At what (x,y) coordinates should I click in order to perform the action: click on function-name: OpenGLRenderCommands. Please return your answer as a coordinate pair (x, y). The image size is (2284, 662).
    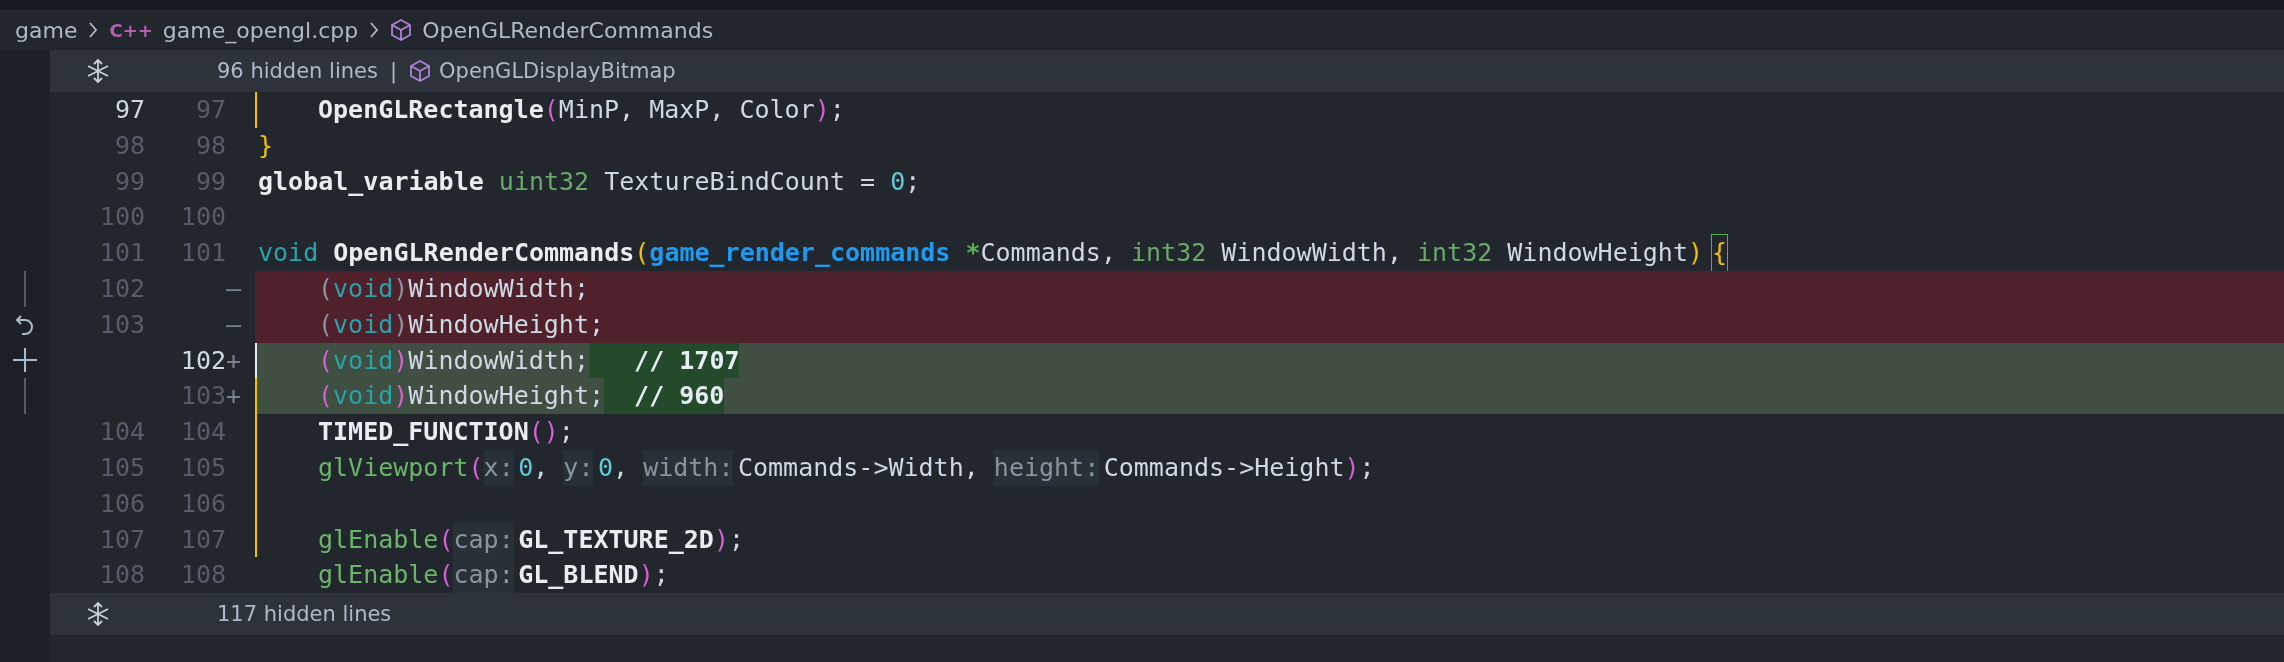
    Looking at the image, I should click on (483, 253).